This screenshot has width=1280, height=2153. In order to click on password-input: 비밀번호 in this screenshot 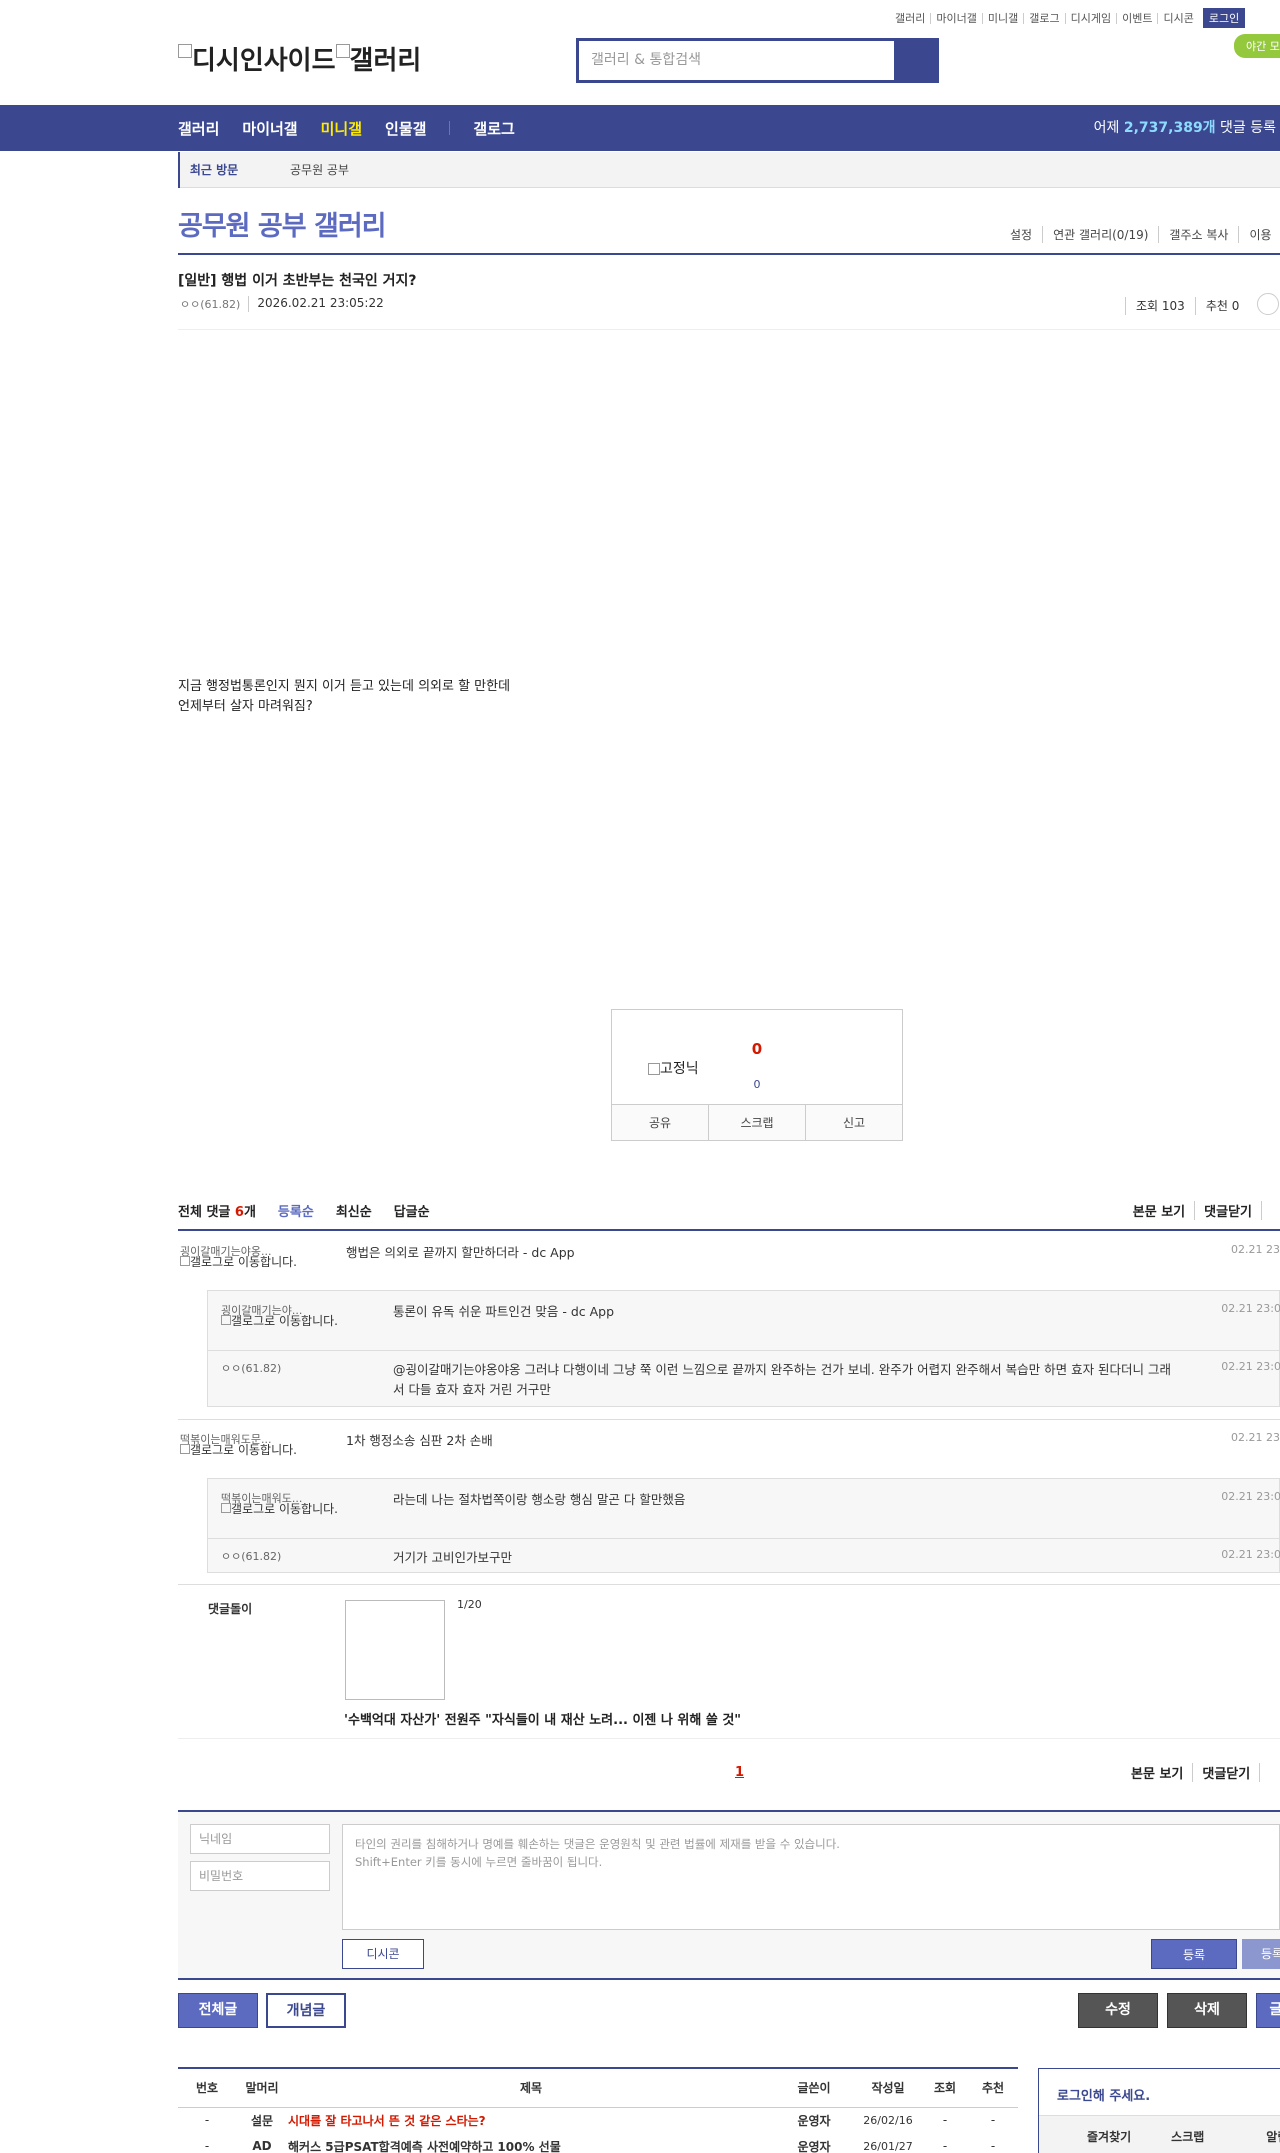, I will do `click(260, 1876)`.